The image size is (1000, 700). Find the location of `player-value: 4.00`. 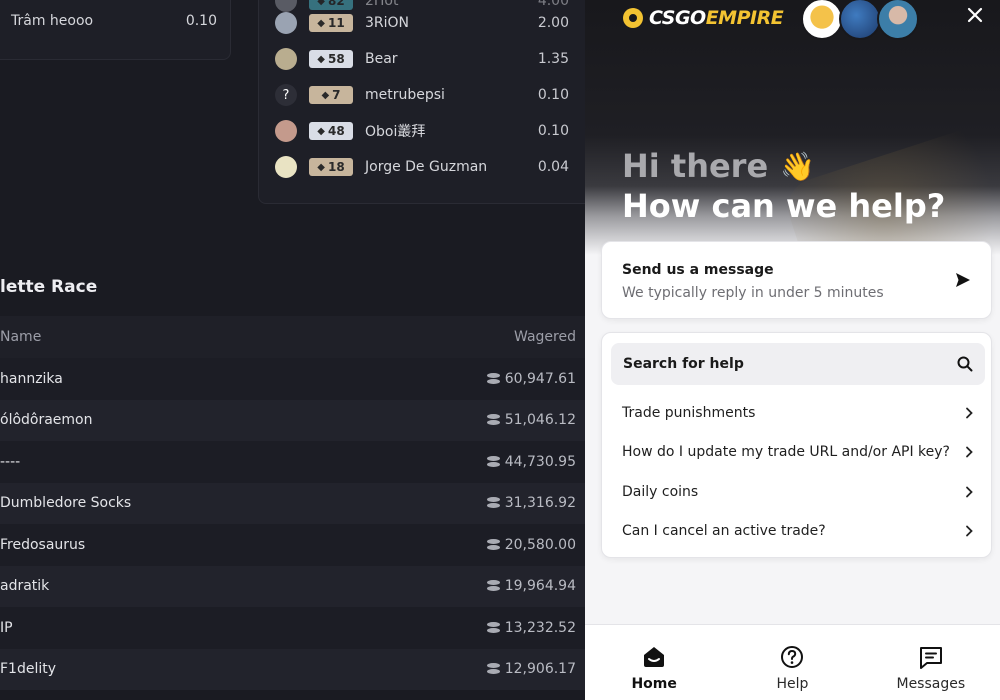

player-value: 4.00 is located at coordinates (553, 4).